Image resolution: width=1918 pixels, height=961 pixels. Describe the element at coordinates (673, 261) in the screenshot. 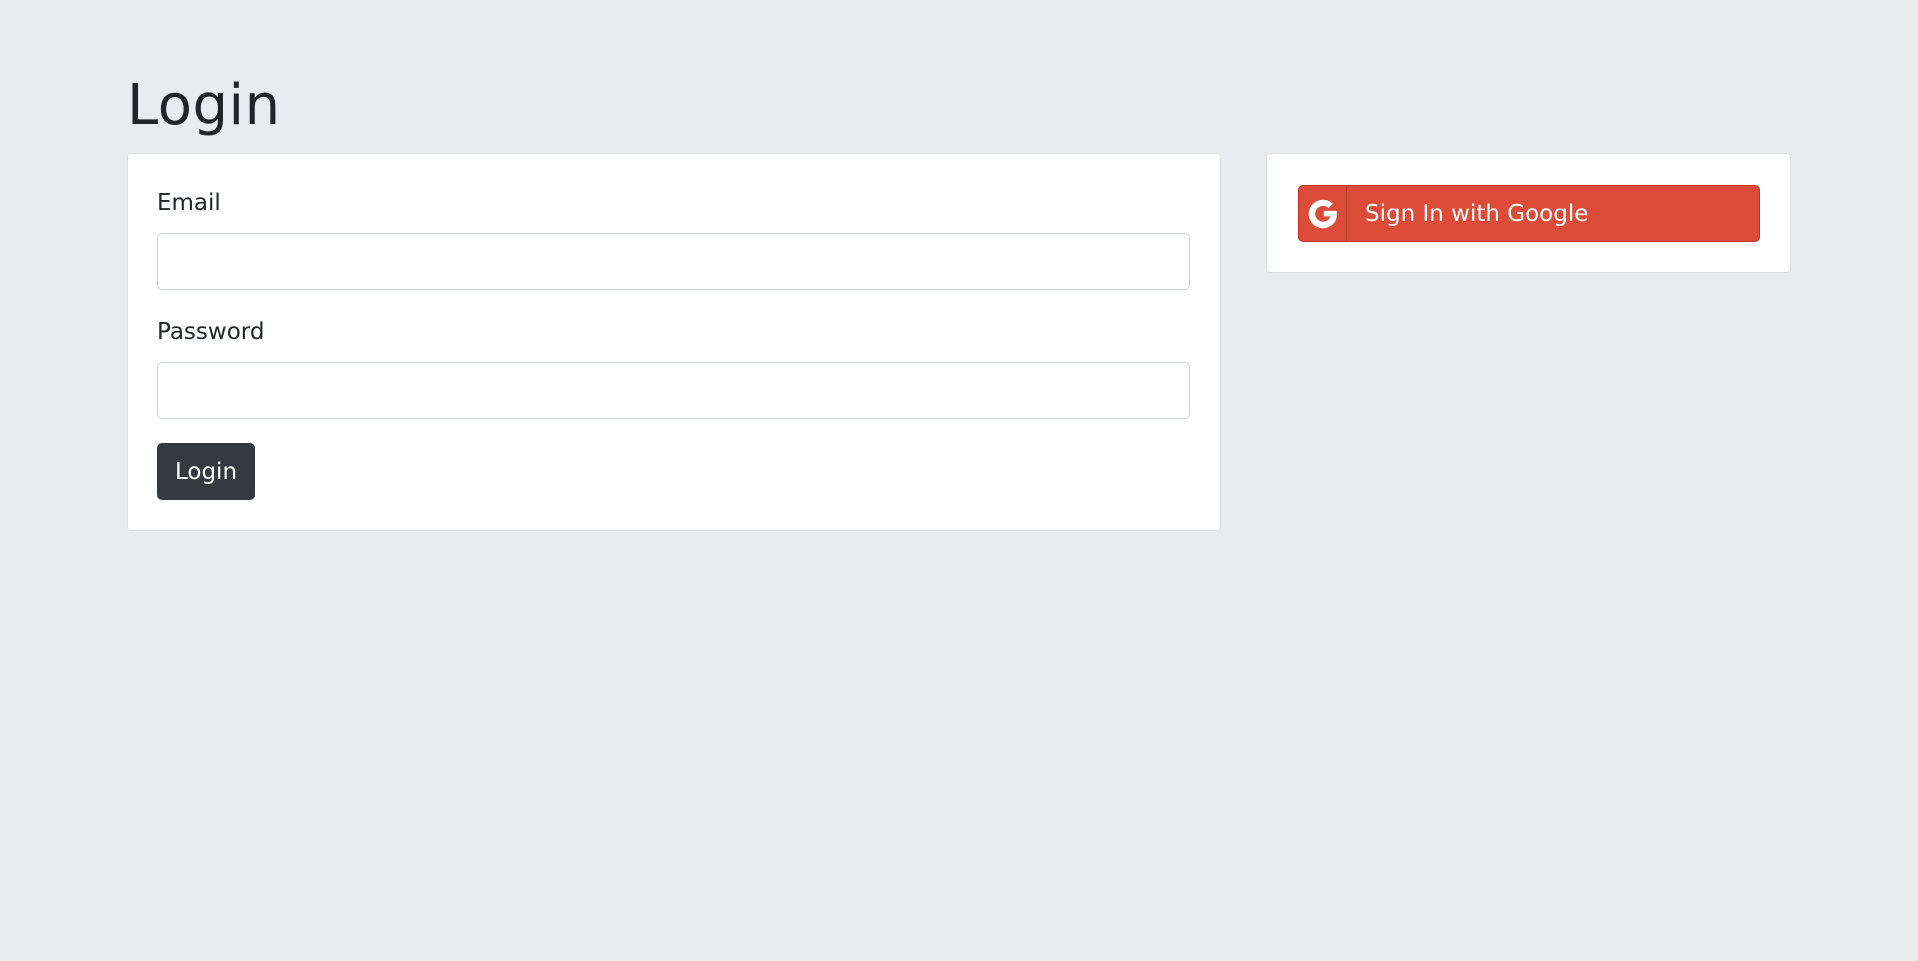

I see `email-input` at that location.